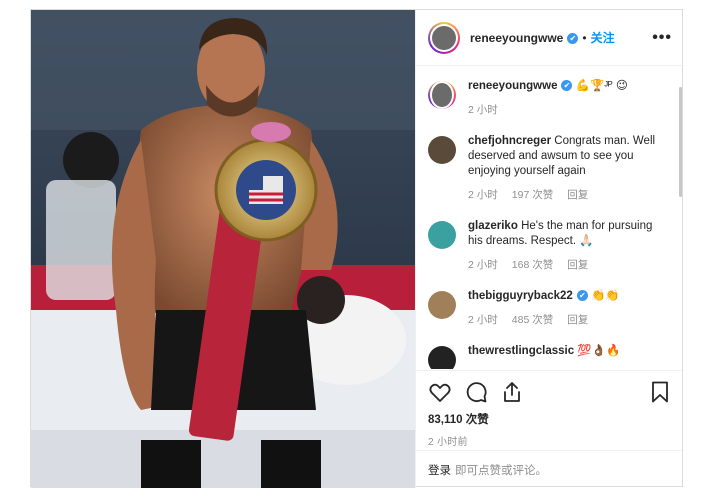  Describe the element at coordinates (444, 37) in the screenshot. I see `author-avatar` at that location.